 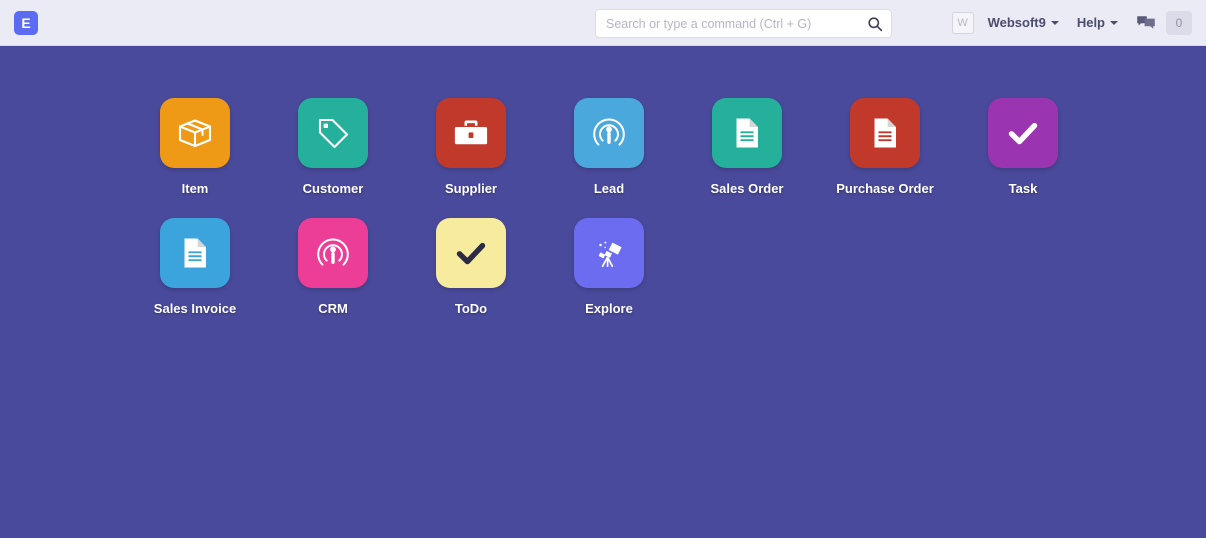 I want to click on navbar-left: E, so click(x=26, y=22).